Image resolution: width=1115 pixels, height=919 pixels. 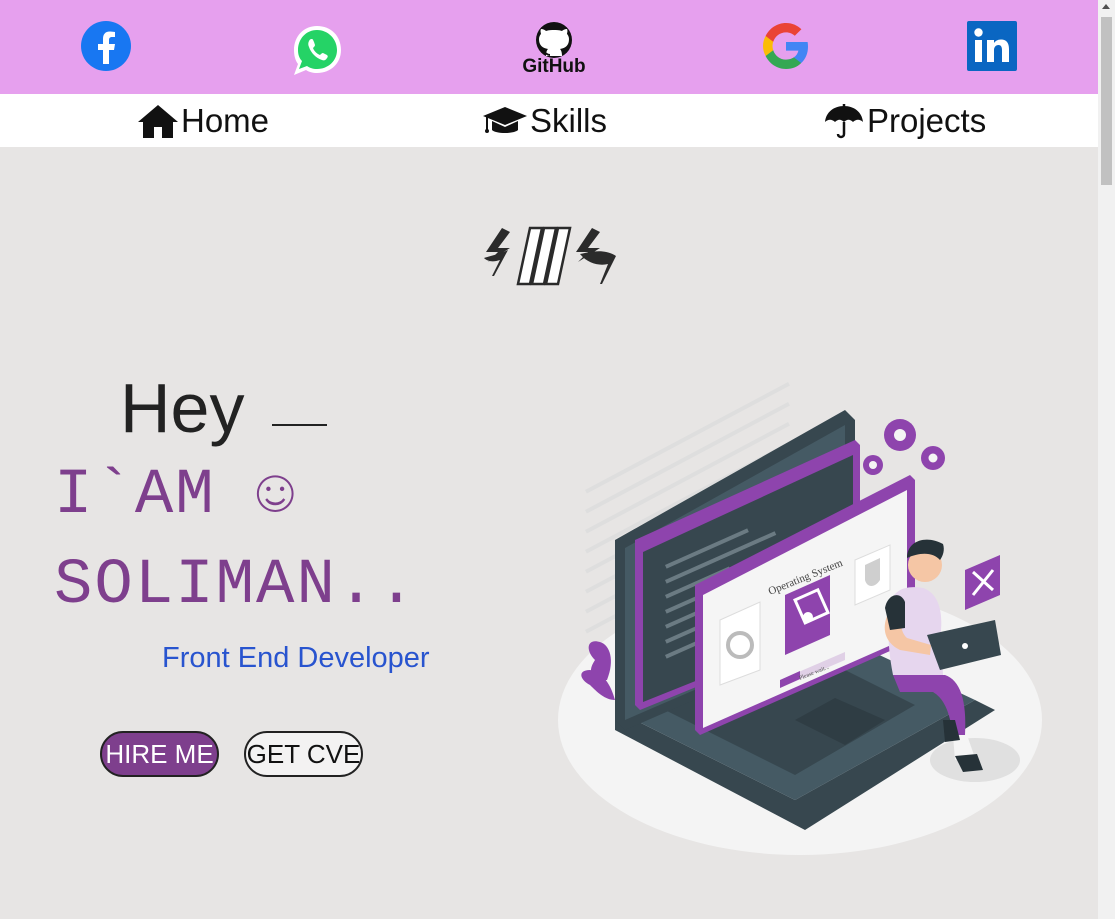 What do you see at coordinates (1106, 101) in the screenshot?
I see `scrollbar-thumb` at bounding box center [1106, 101].